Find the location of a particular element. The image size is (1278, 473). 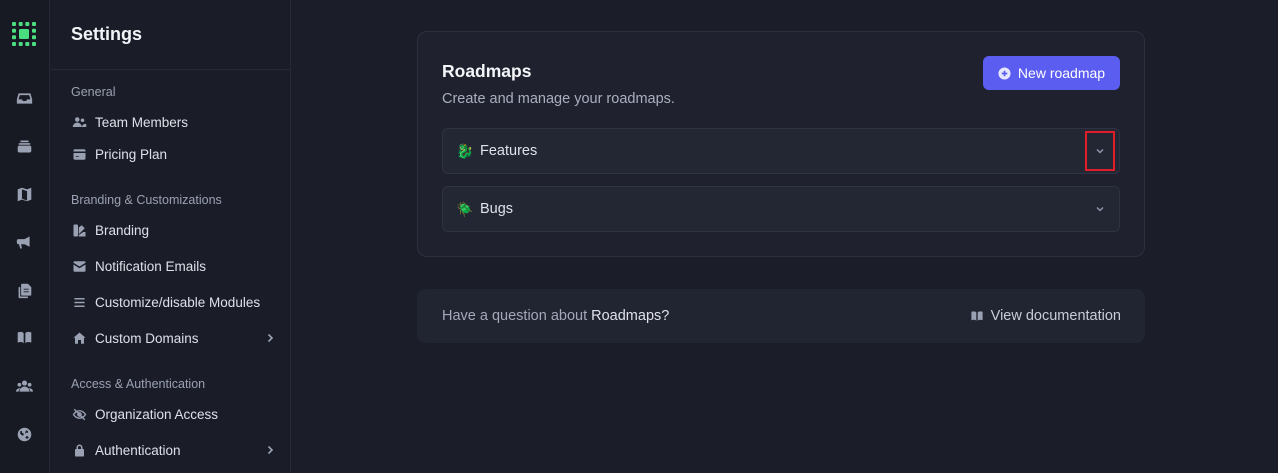

expand-bugs-button is located at coordinates (1100, 209).